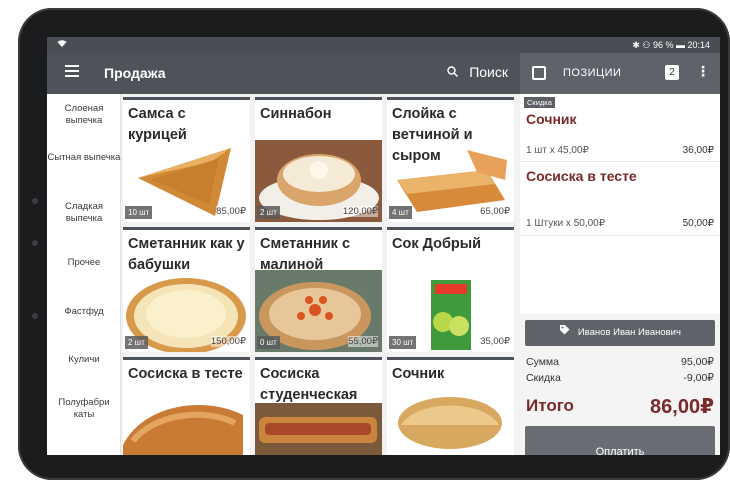  Describe the element at coordinates (539, 102) in the screenshot. I see `discount-badge: Скидка` at that location.